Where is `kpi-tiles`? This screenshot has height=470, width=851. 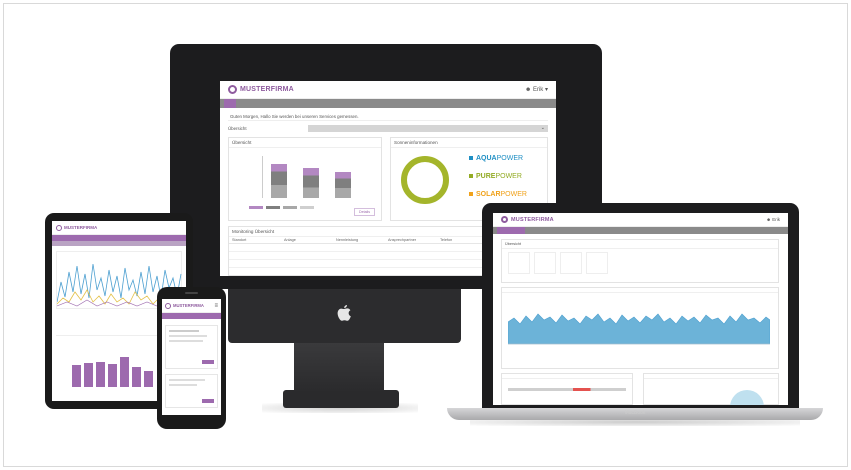 kpi-tiles is located at coordinates (558, 263).